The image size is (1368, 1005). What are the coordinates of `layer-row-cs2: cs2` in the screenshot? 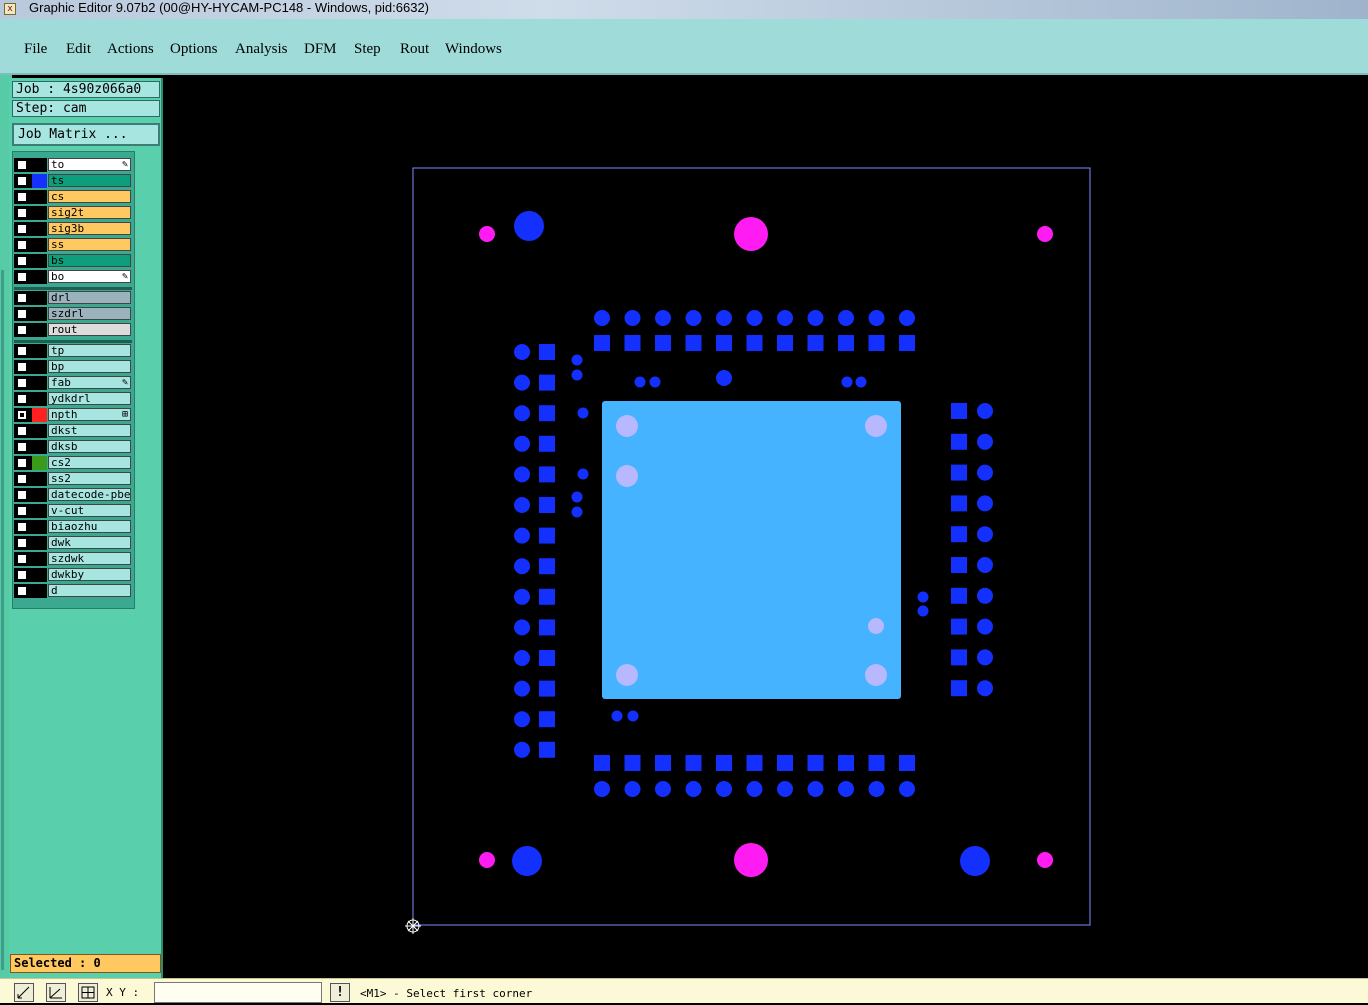 It's located at (73, 463).